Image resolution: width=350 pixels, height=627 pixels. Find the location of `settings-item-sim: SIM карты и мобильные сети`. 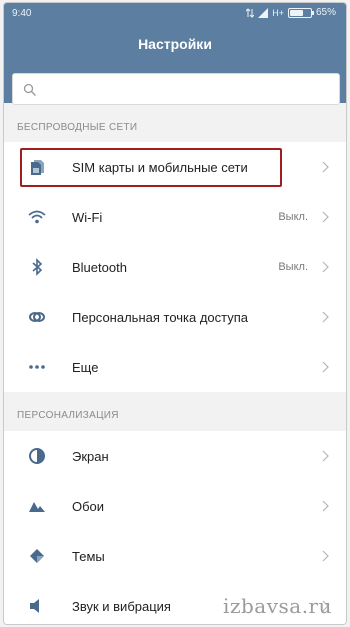

settings-item-sim: SIM карты и мобильные сети is located at coordinates (175, 167).